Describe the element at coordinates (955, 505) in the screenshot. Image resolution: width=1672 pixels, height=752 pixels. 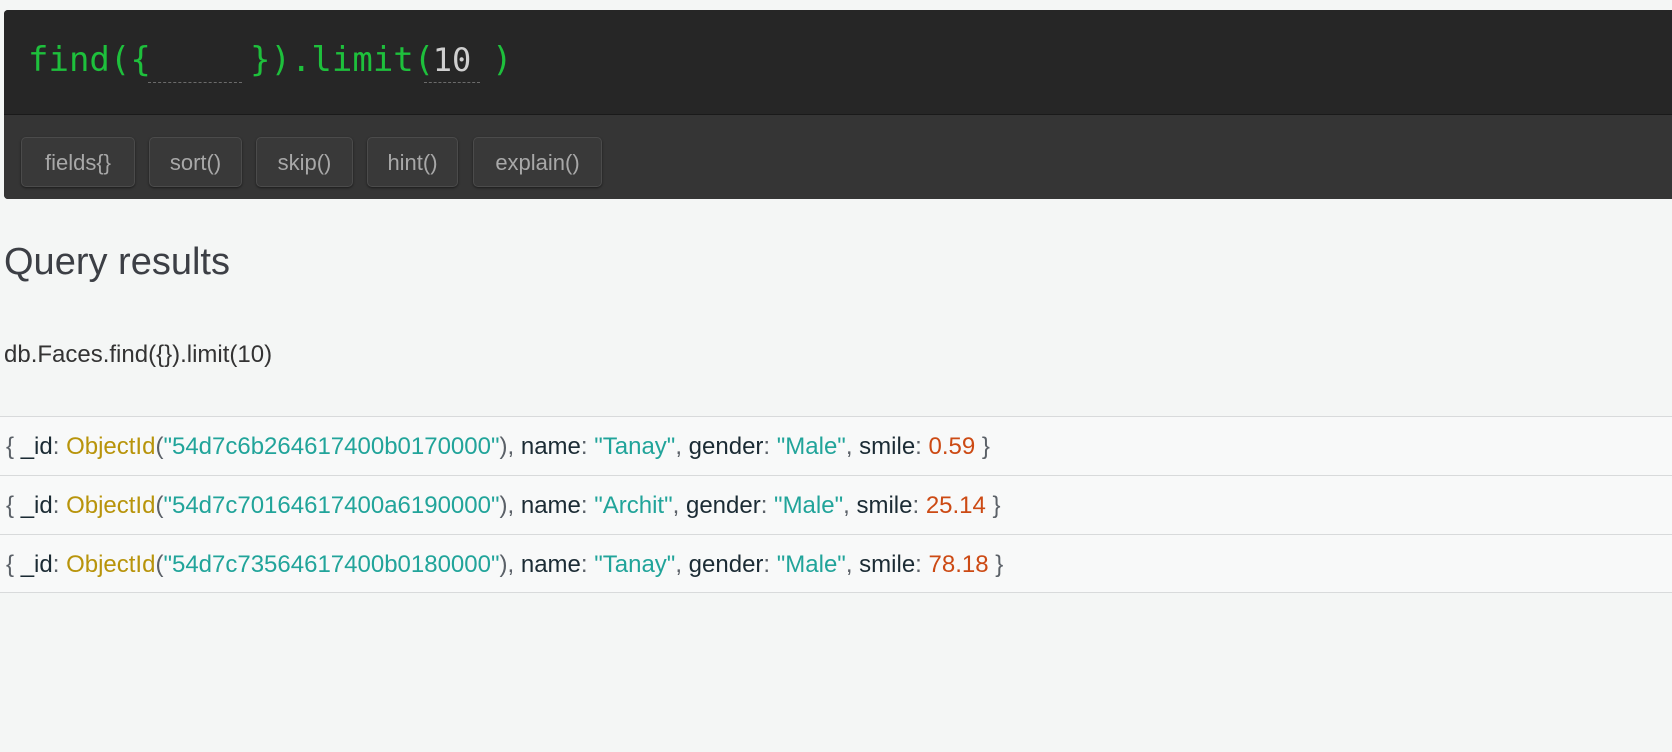
I see `smile-value: 25.14` at that location.